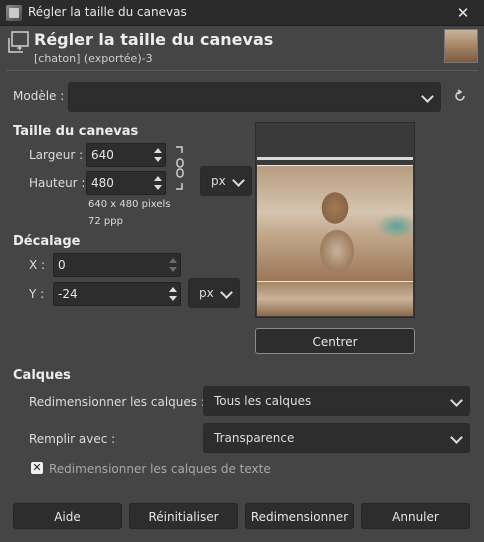  I want to click on resize-layers-label: Redimensionner les calques :, so click(117, 402).